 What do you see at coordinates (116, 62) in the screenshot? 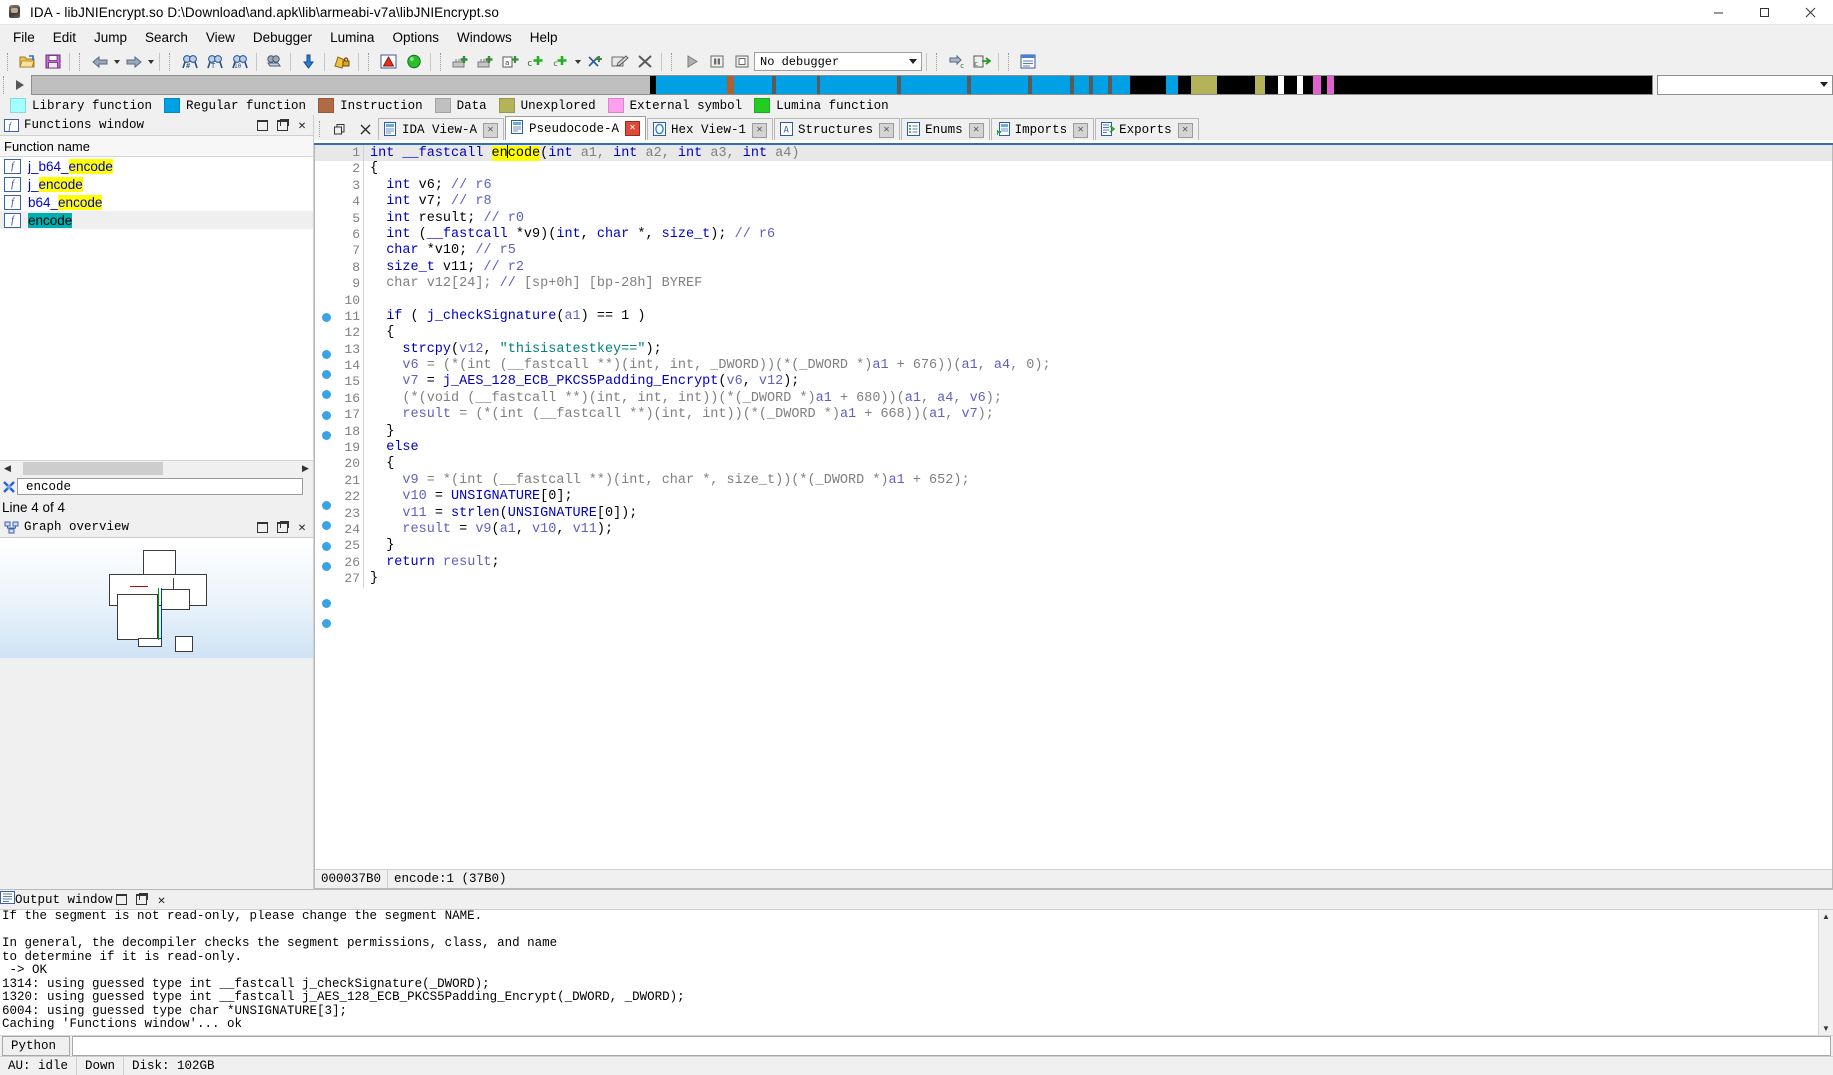
I see `back-dropdown-icon` at bounding box center [116, 62].